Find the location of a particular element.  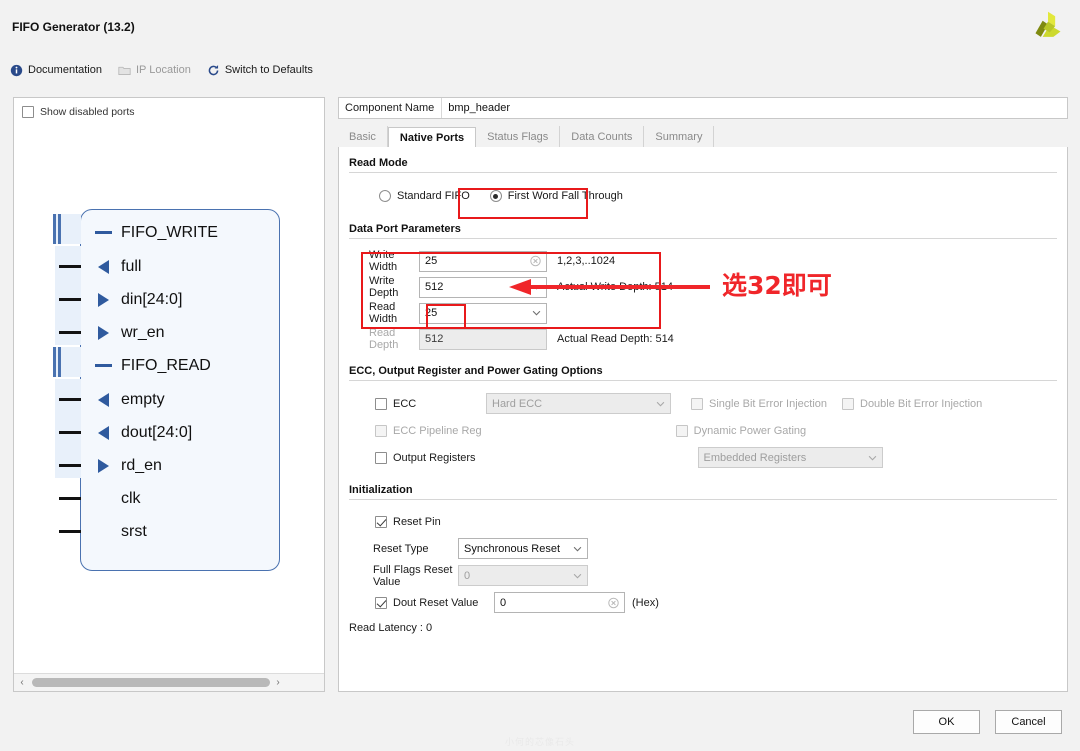

symbol-pin-srst: srst is located at coordinates (170, 531).